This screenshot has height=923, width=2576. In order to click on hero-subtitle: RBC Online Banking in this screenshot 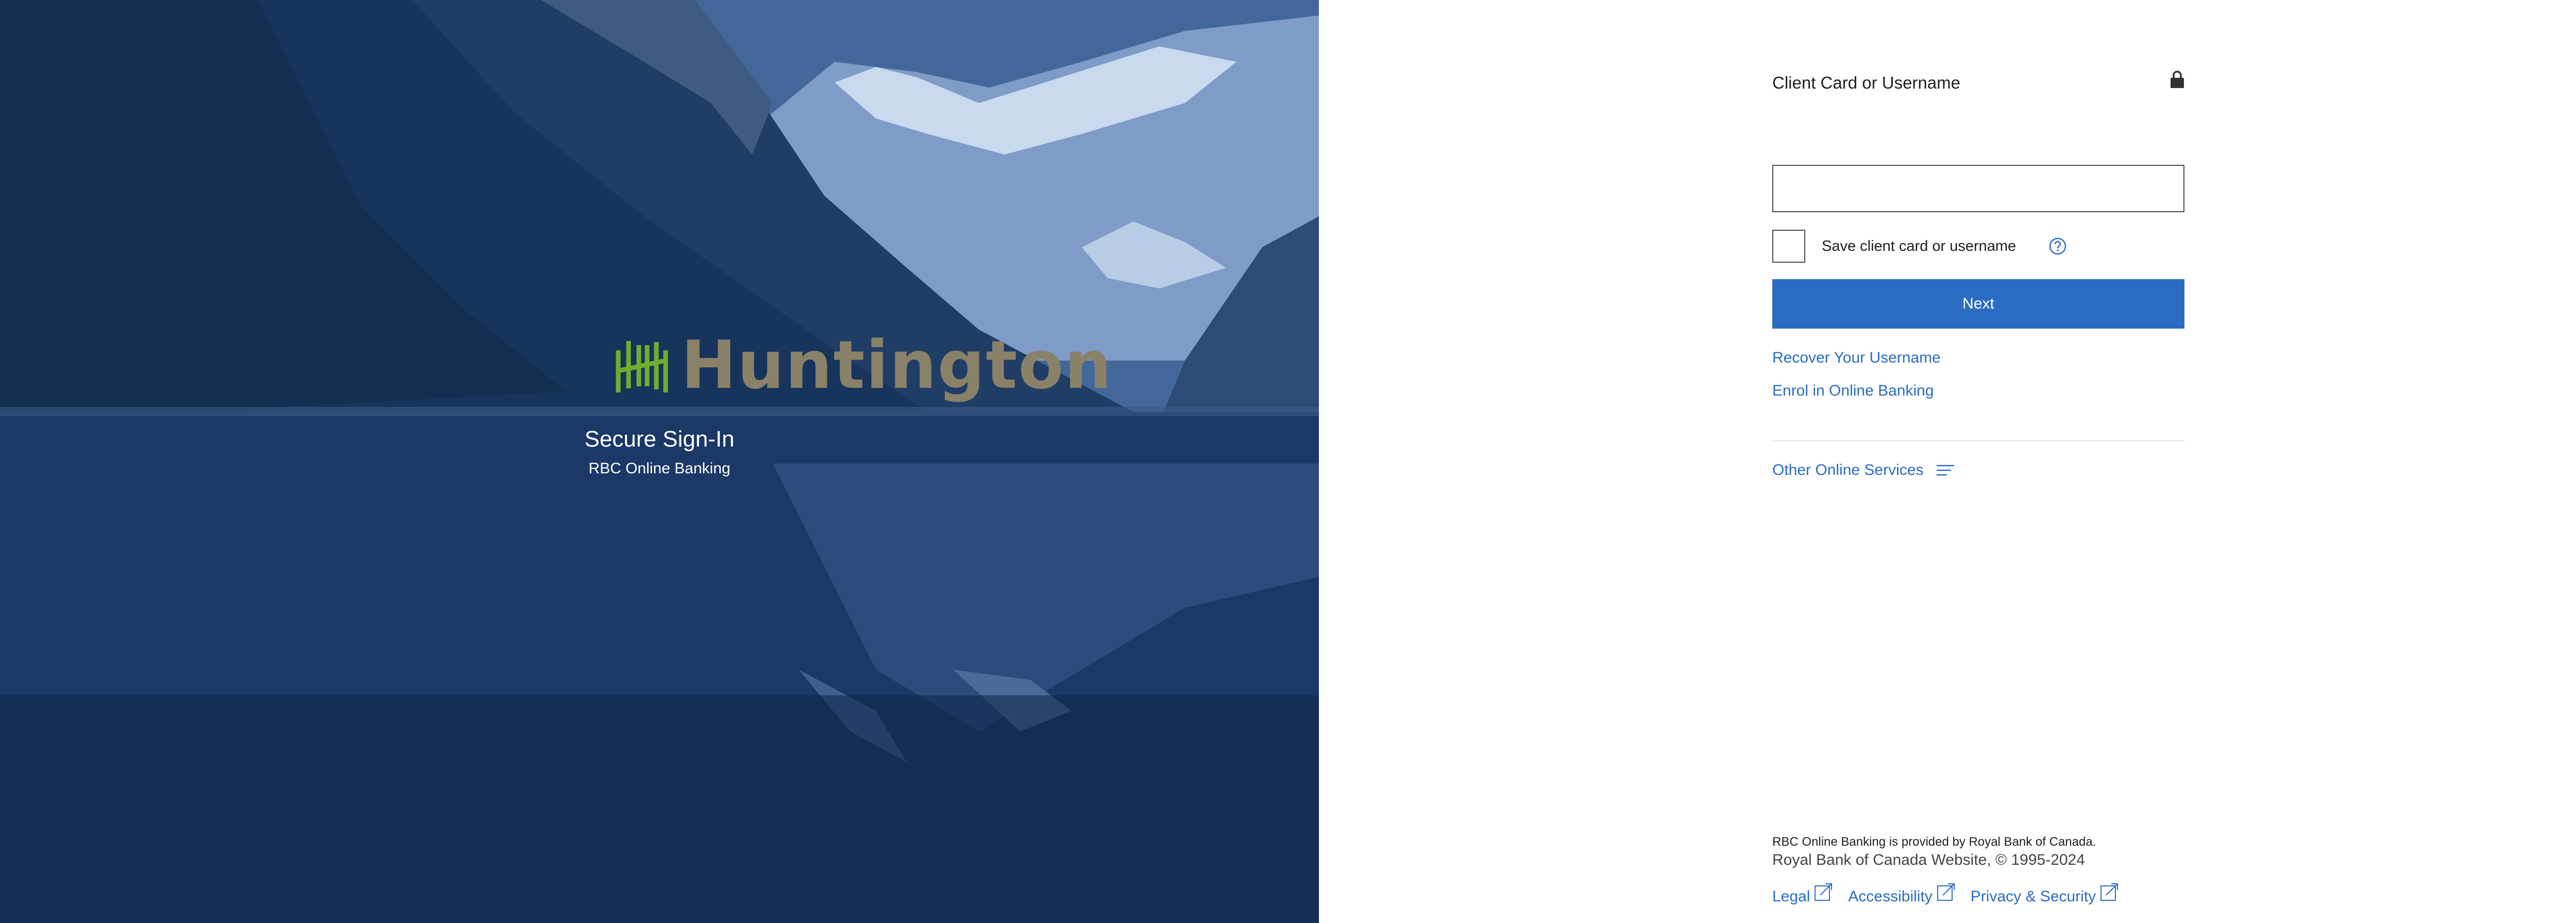, I will do `click(659, 469)`.